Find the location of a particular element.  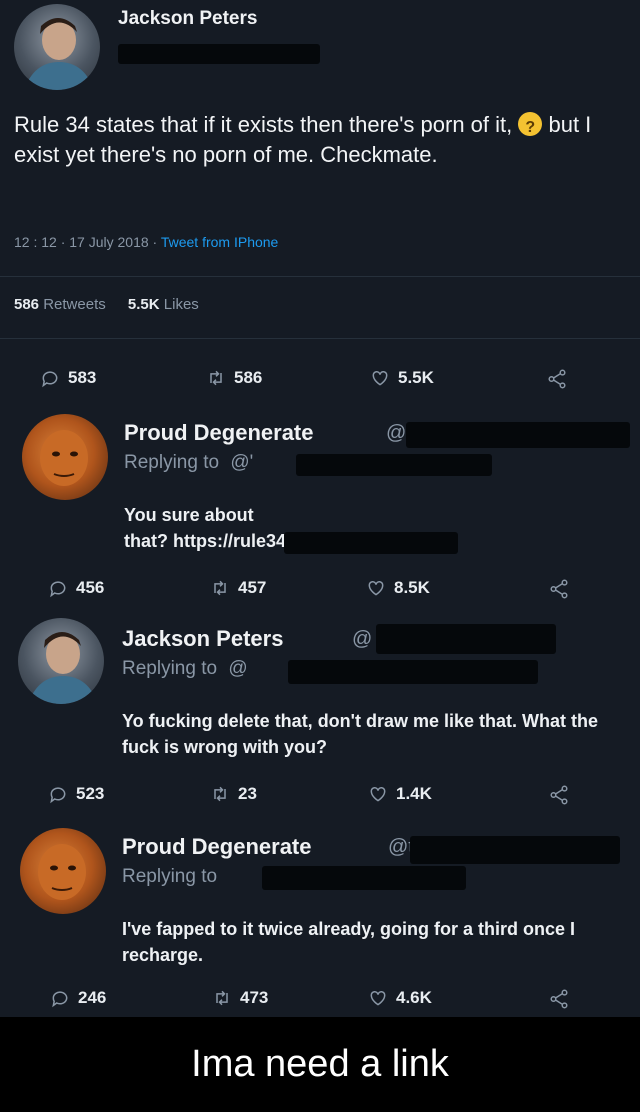

retweets-label: Retweets is located at coordinates (74, 304).